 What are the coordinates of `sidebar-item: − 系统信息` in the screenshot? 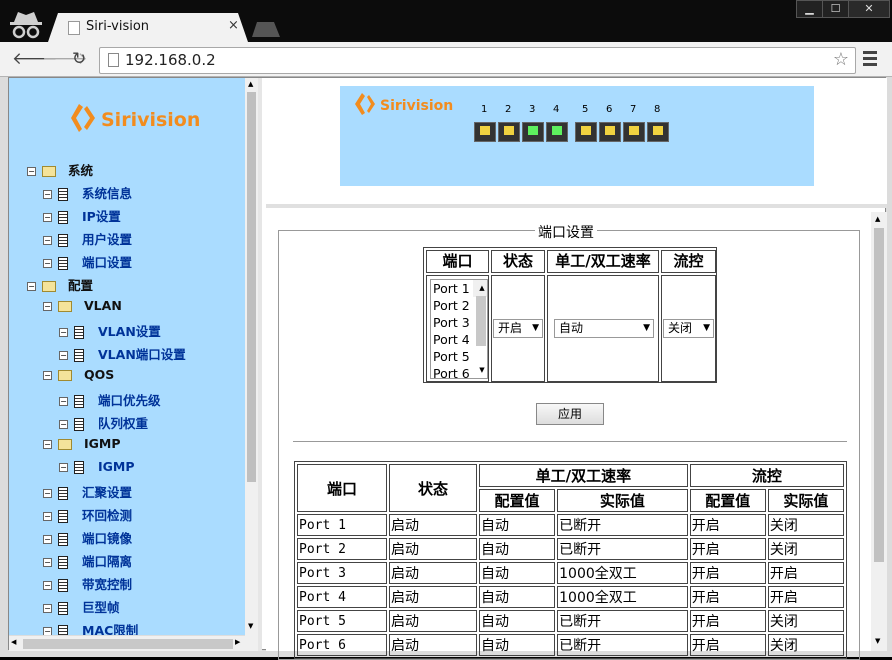 It's located at (87, 193).